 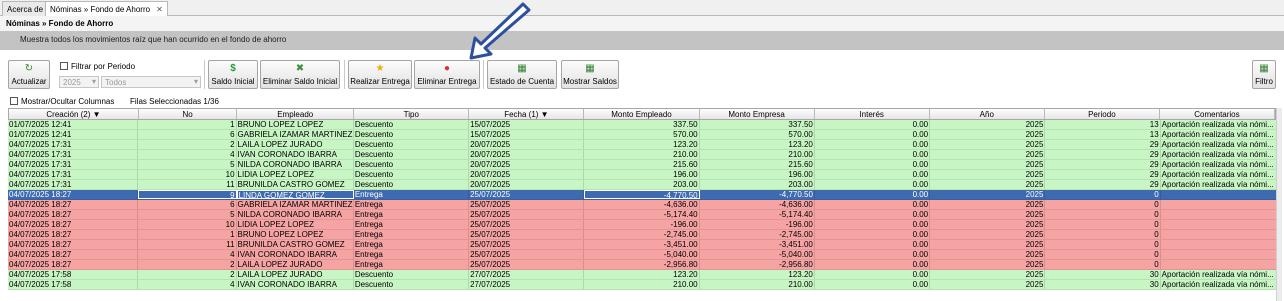 I want to click on col-header-monto-empresa: Monto Empresa, so click(x=757, y=114).